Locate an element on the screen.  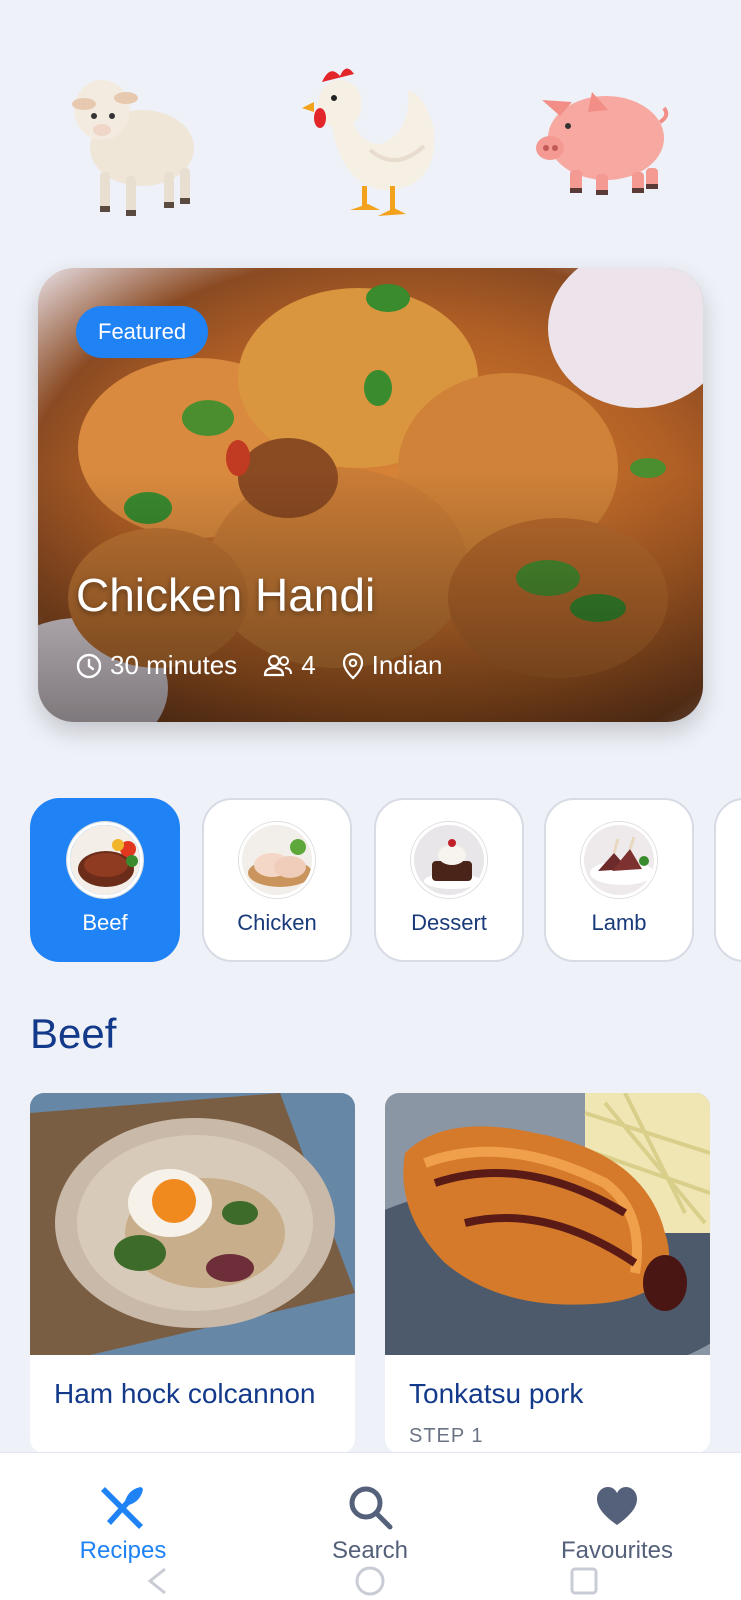
clock-icon is located at coordinates (89, 665).